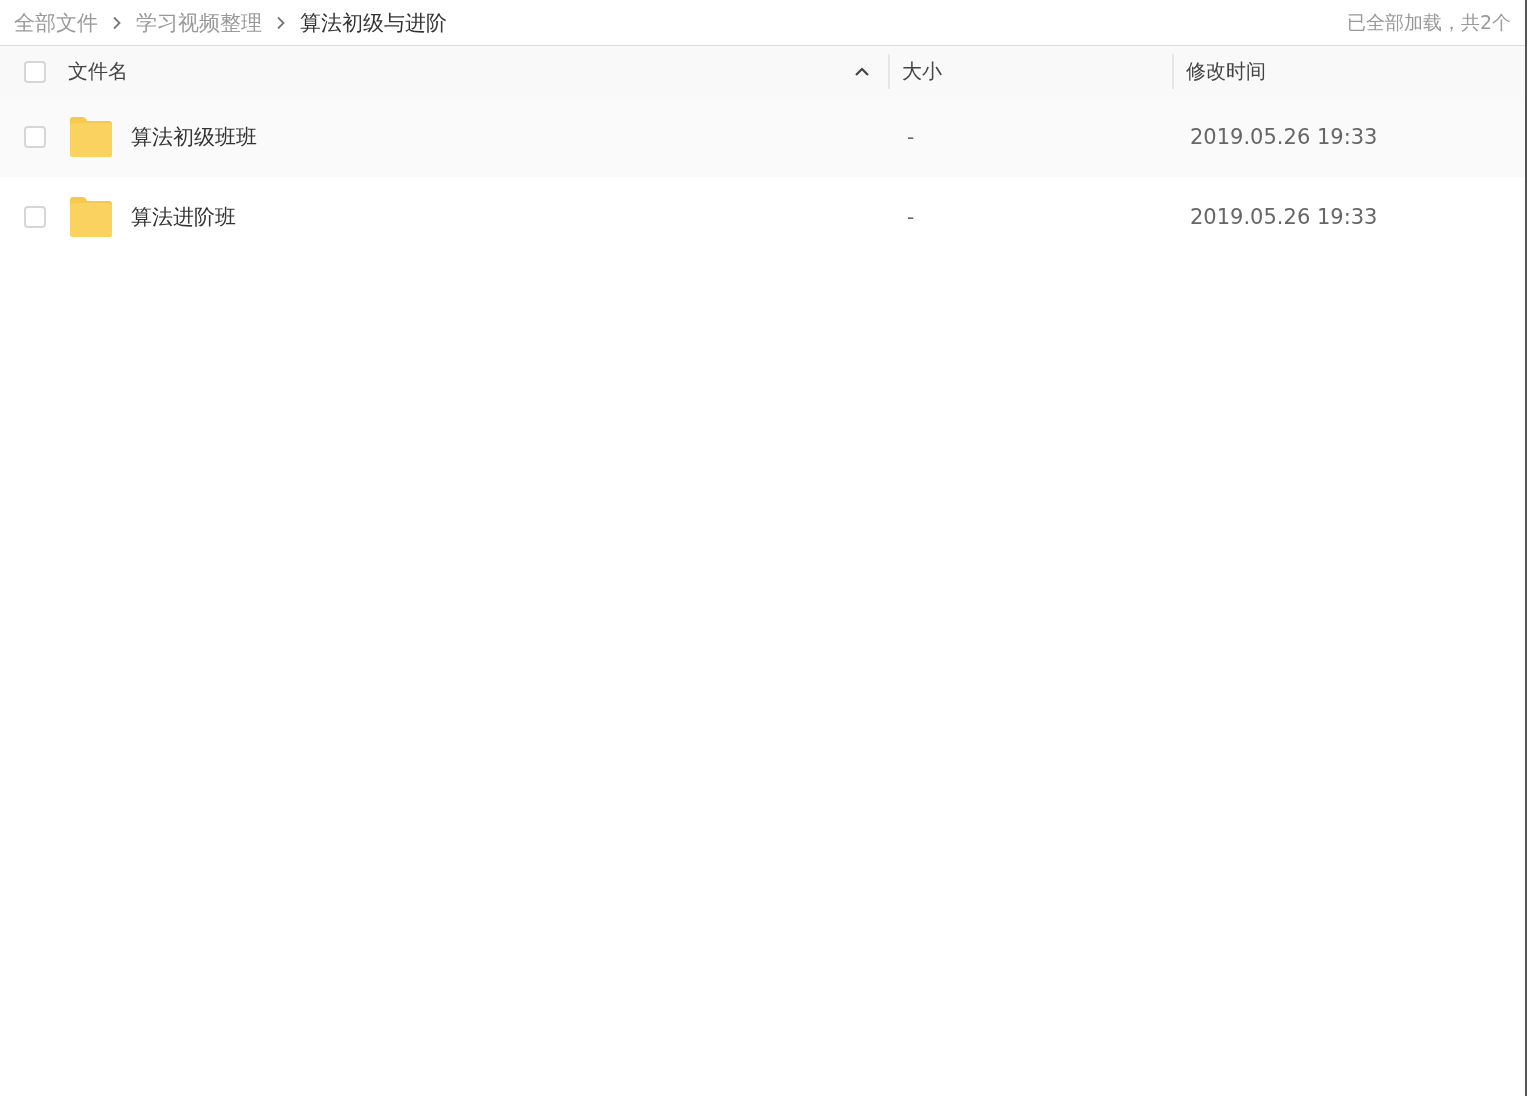  What do you see at coordinates (194, 137) in the screenshot?
I see `file-name: 算法初级班班` at bounding box center [194, 137].